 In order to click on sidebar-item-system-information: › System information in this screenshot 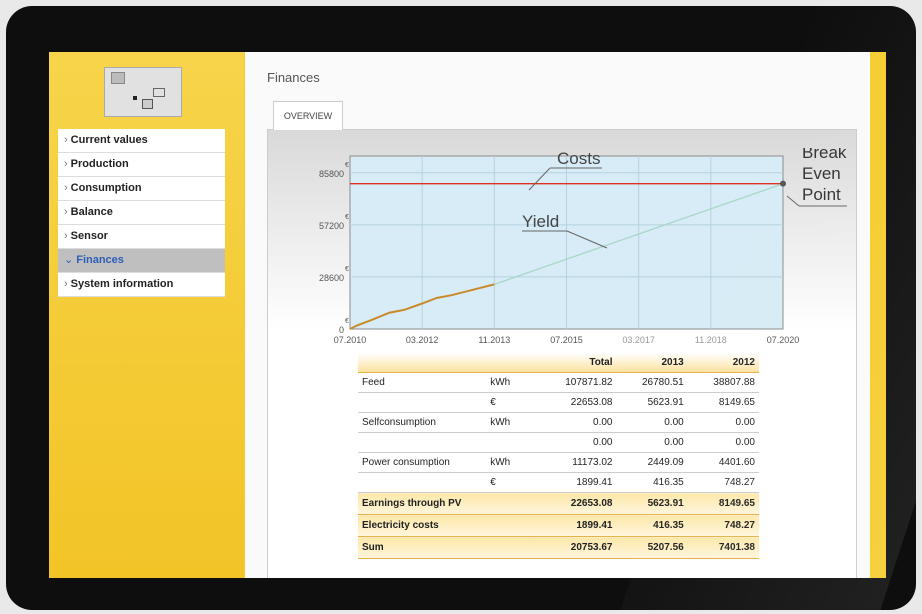, I will do `click(141, 285)`.